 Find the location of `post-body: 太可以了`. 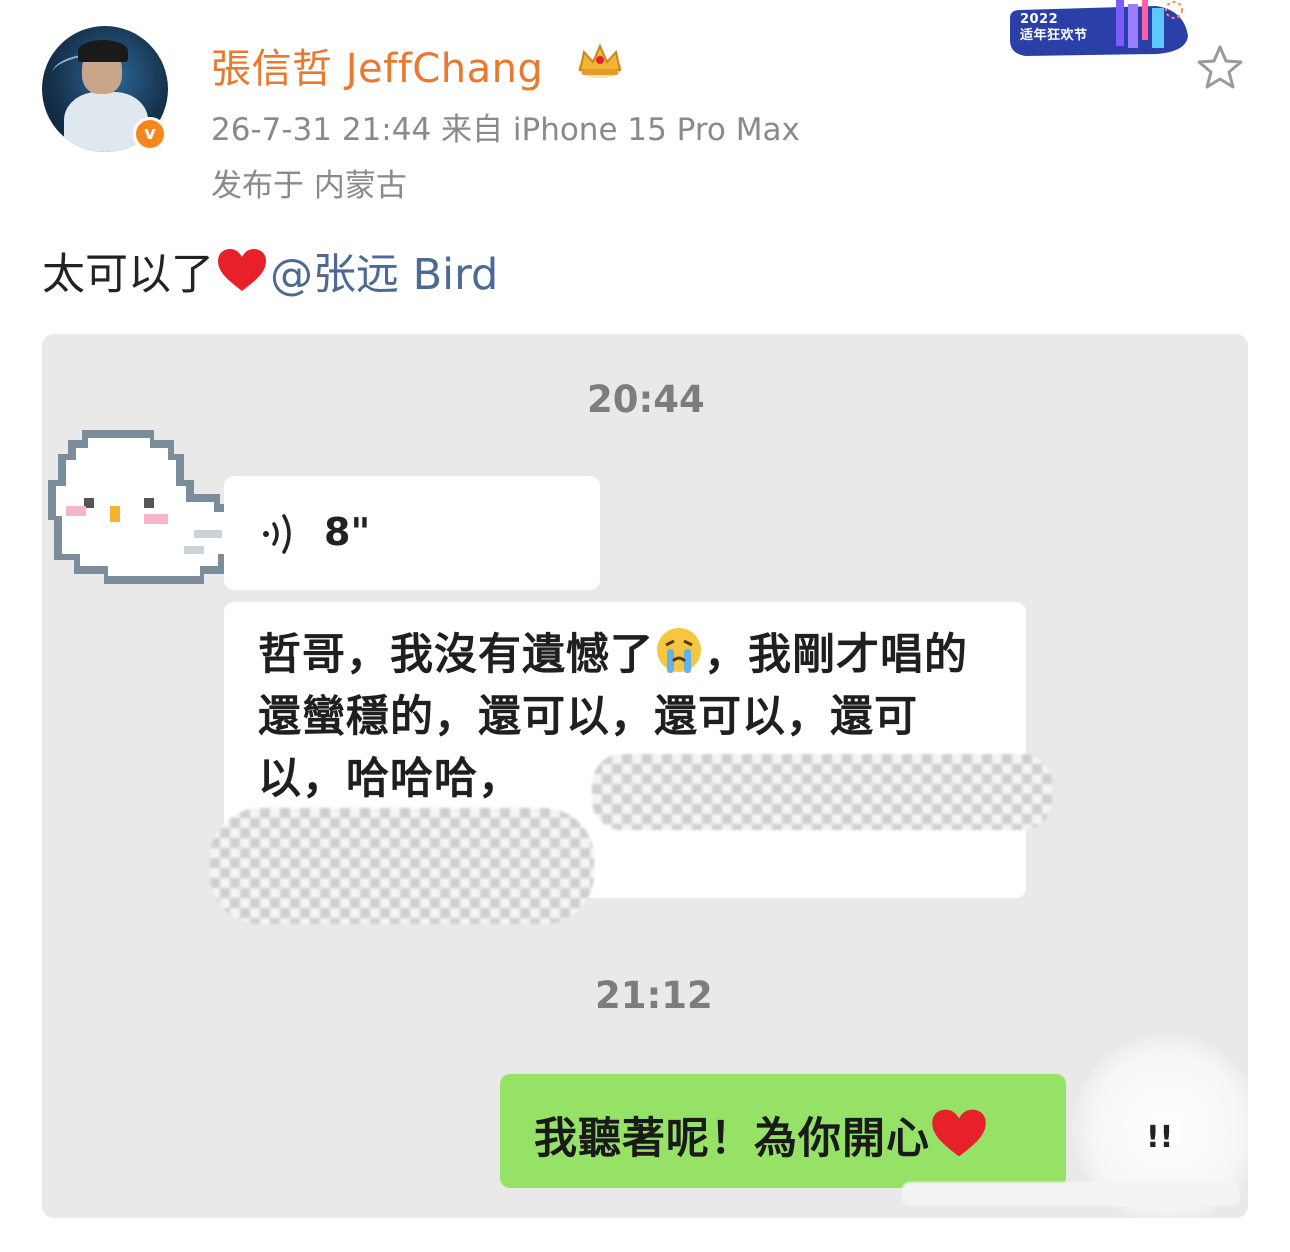

post-body: 太可以了 is located at coordinates (128, 275).